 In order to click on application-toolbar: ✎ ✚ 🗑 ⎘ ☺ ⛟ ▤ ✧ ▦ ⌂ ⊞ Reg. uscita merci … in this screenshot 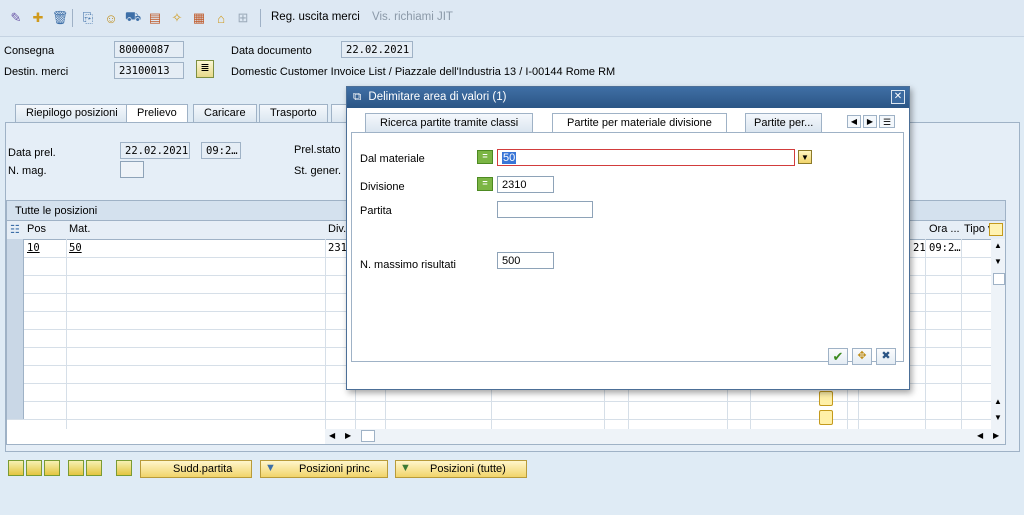, I will do `click(512, 18)`.